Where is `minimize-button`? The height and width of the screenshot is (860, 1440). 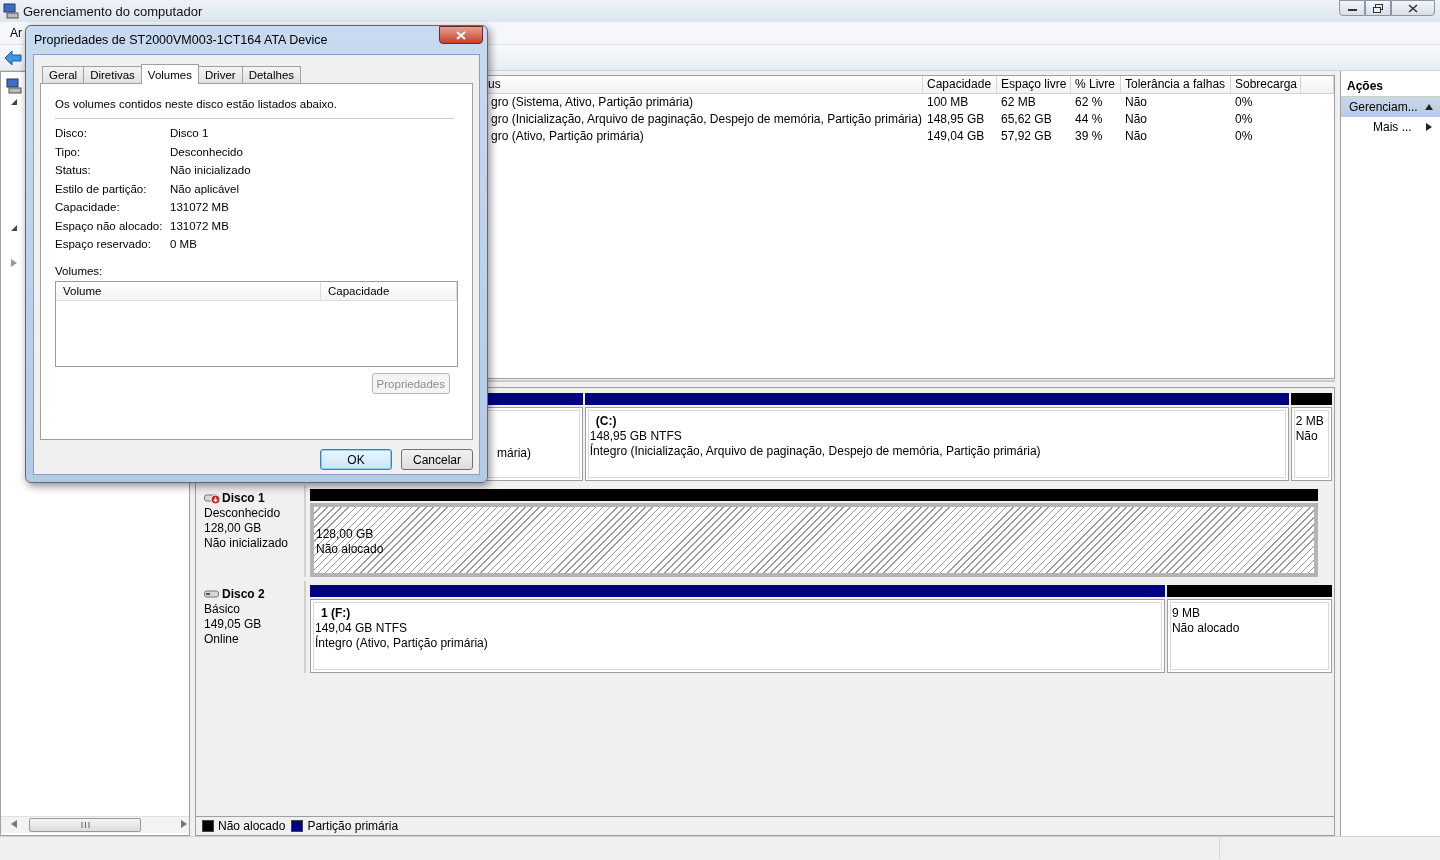 minimize-button is located at coordinates (1352, 8).